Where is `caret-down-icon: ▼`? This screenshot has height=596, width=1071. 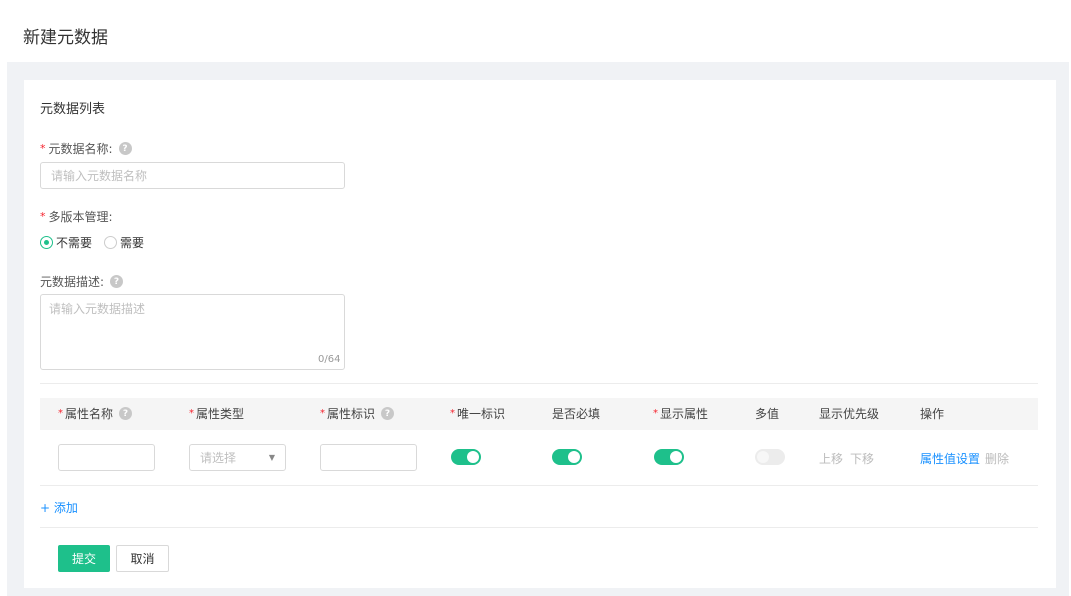 caret-down-icon: ▼ is located at coordinates (271, 457).